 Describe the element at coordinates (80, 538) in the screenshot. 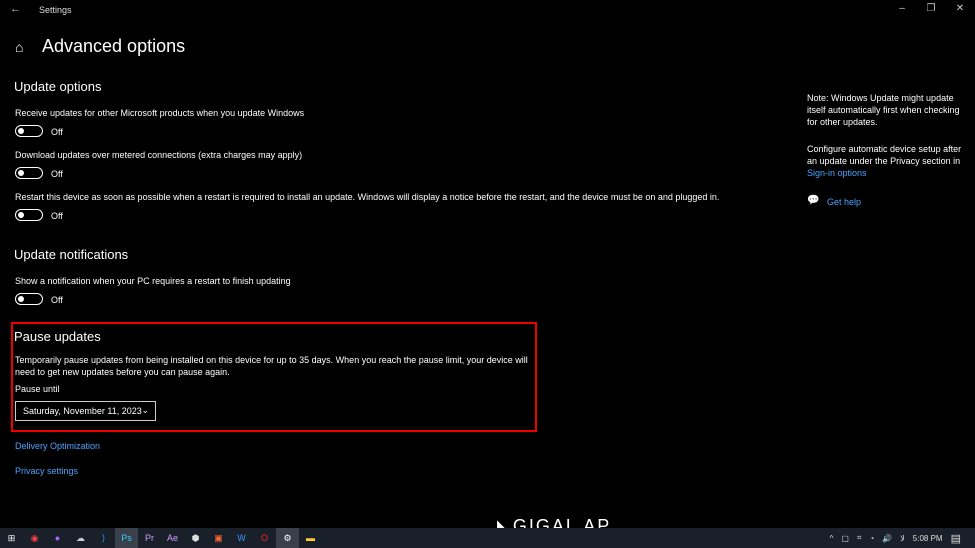

I see `cloud-icon: ☁` at that location.